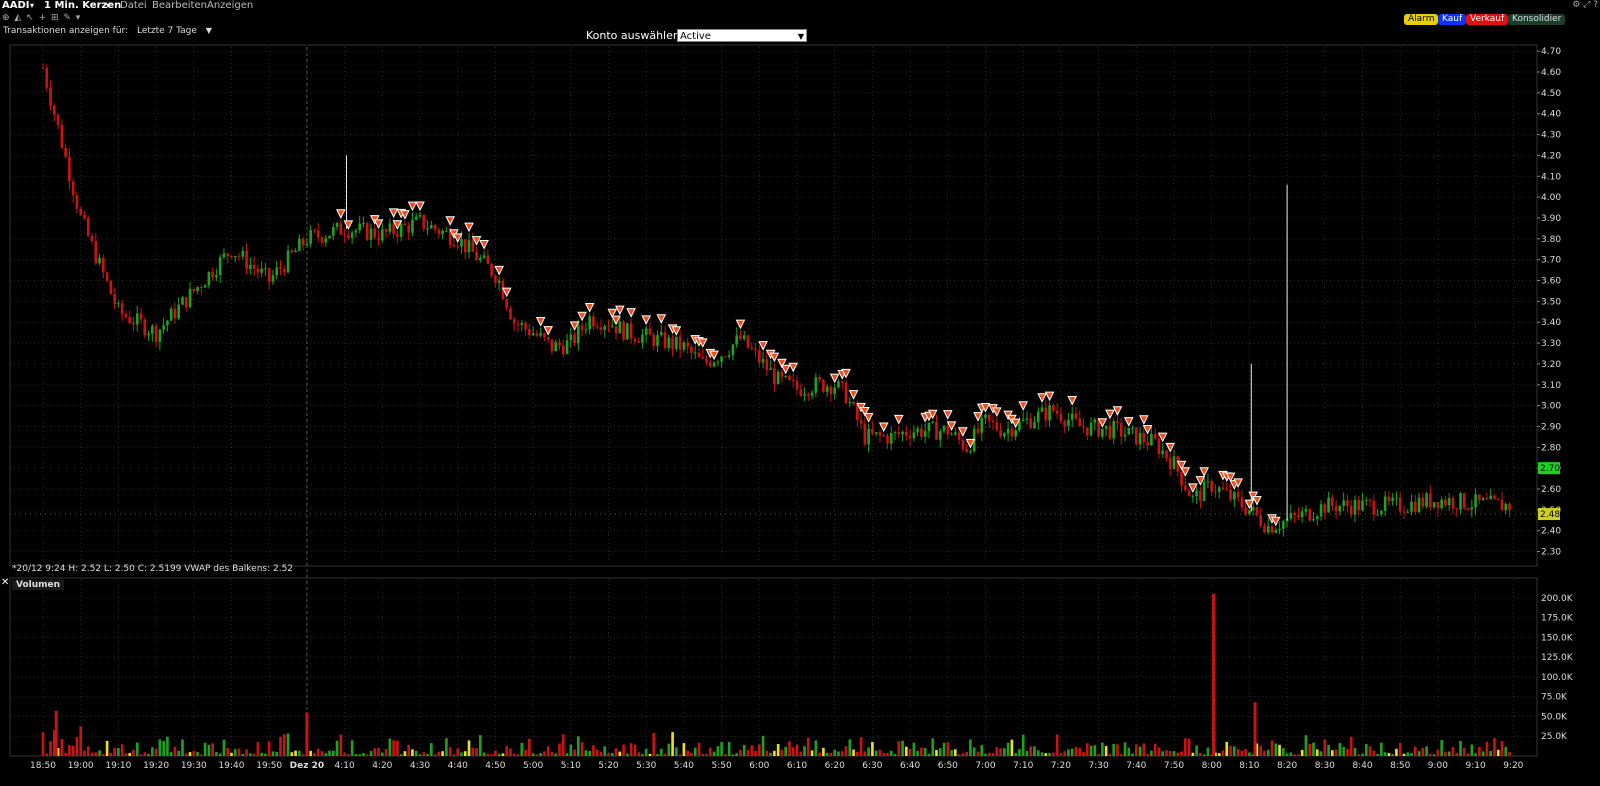 Image resolution: width=1600 pixels, height=786 pixels. What do you see at coordinates (1551, 156) in the screenshot?
I see `price-tick-label: 4.20` at bounding box center [1551, 156].